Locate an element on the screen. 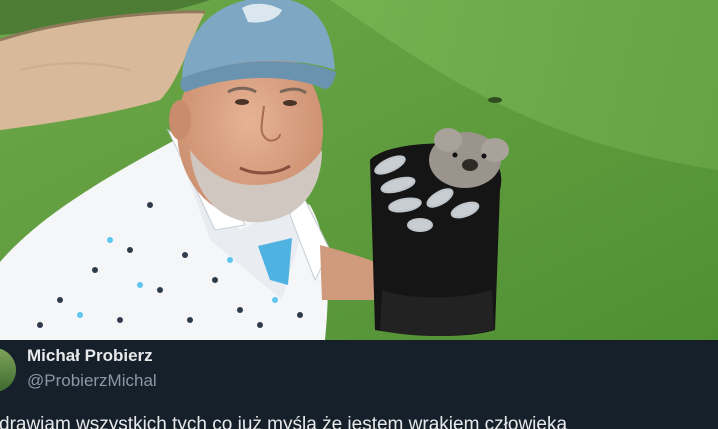 The width and height of the screenshot is (718, 429). avatar is located at coordinates (8, 370).